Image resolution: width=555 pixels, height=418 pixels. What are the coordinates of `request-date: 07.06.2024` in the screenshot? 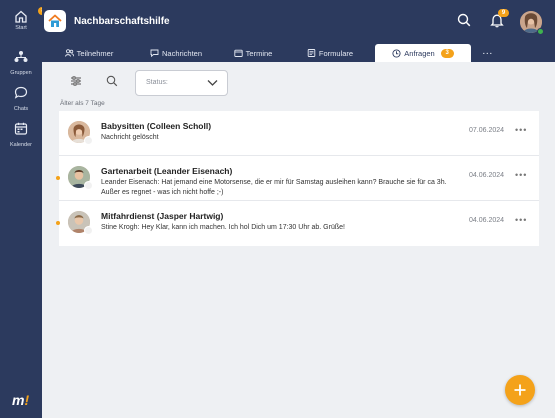 It's located at (487, 130).